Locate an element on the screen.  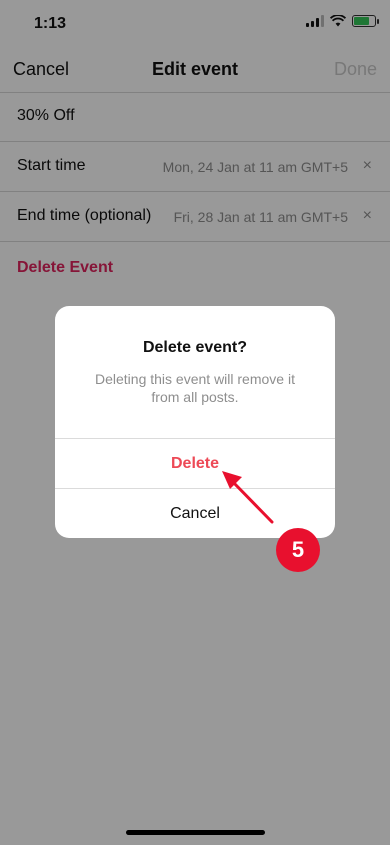
delete-button: Delete is located at coordinates (195, 463).